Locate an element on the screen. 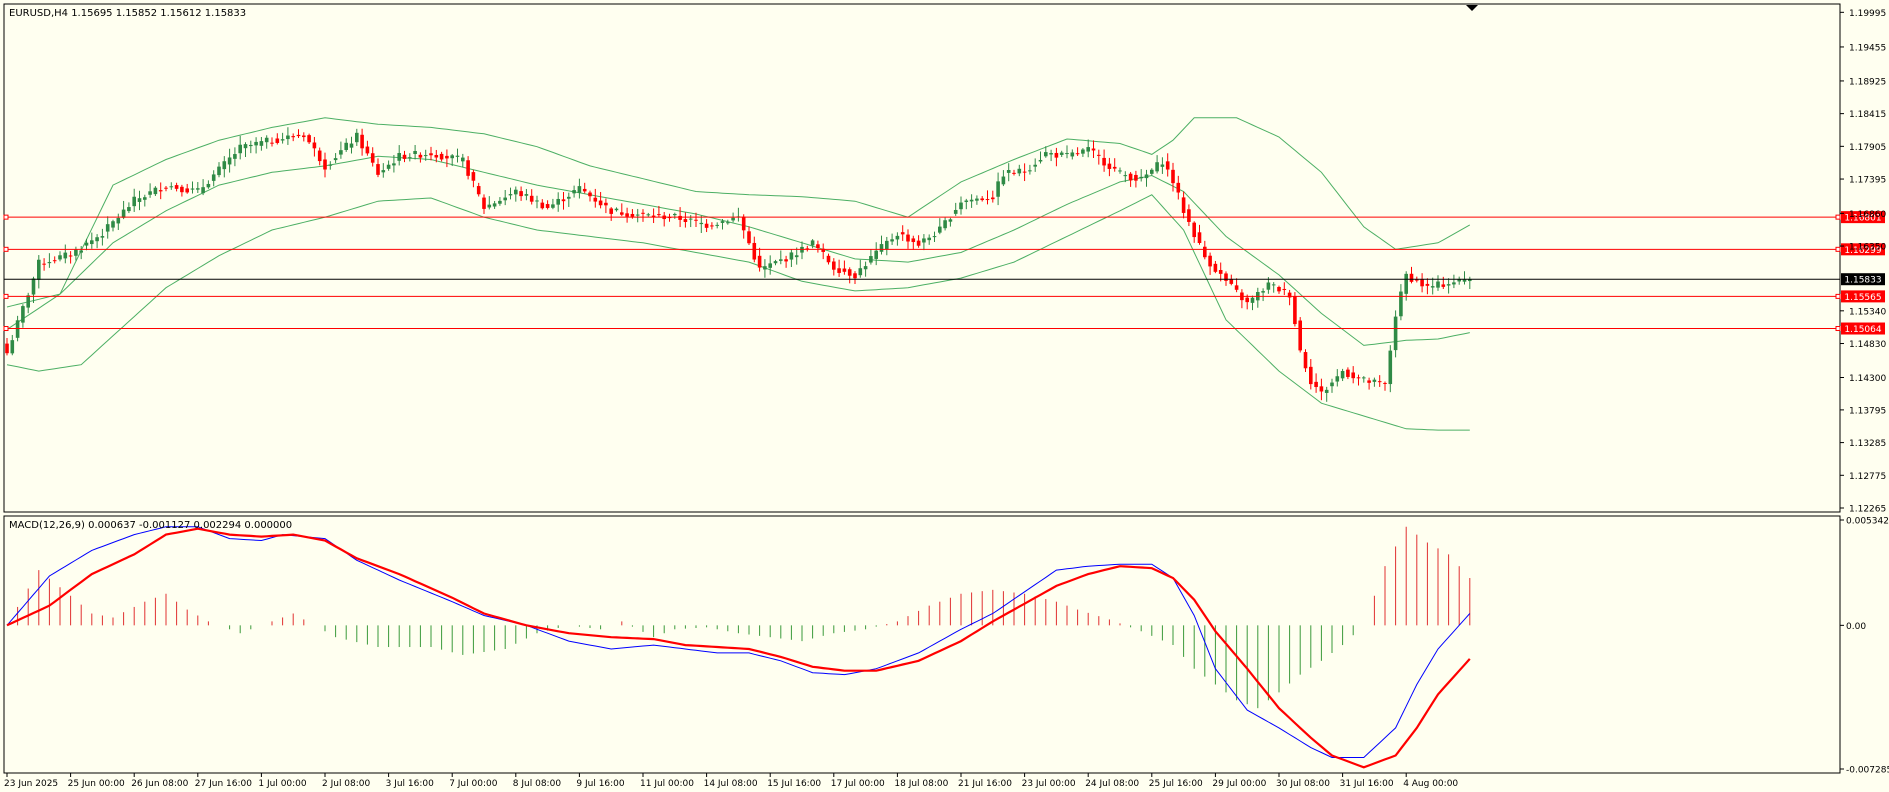 This screenshot has width=1889, height=792. price-tick-label: 1.18415 is located at coordinates (1867, 115).